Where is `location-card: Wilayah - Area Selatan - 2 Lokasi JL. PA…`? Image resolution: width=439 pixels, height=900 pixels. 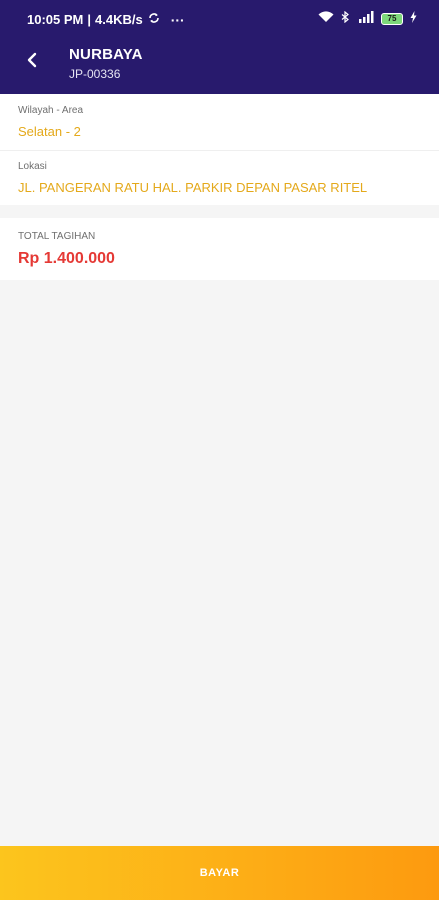 location-card: Wilayah - Area Selatan - 2 Lokasi JL. PA… is located at coordinates (219, 149).